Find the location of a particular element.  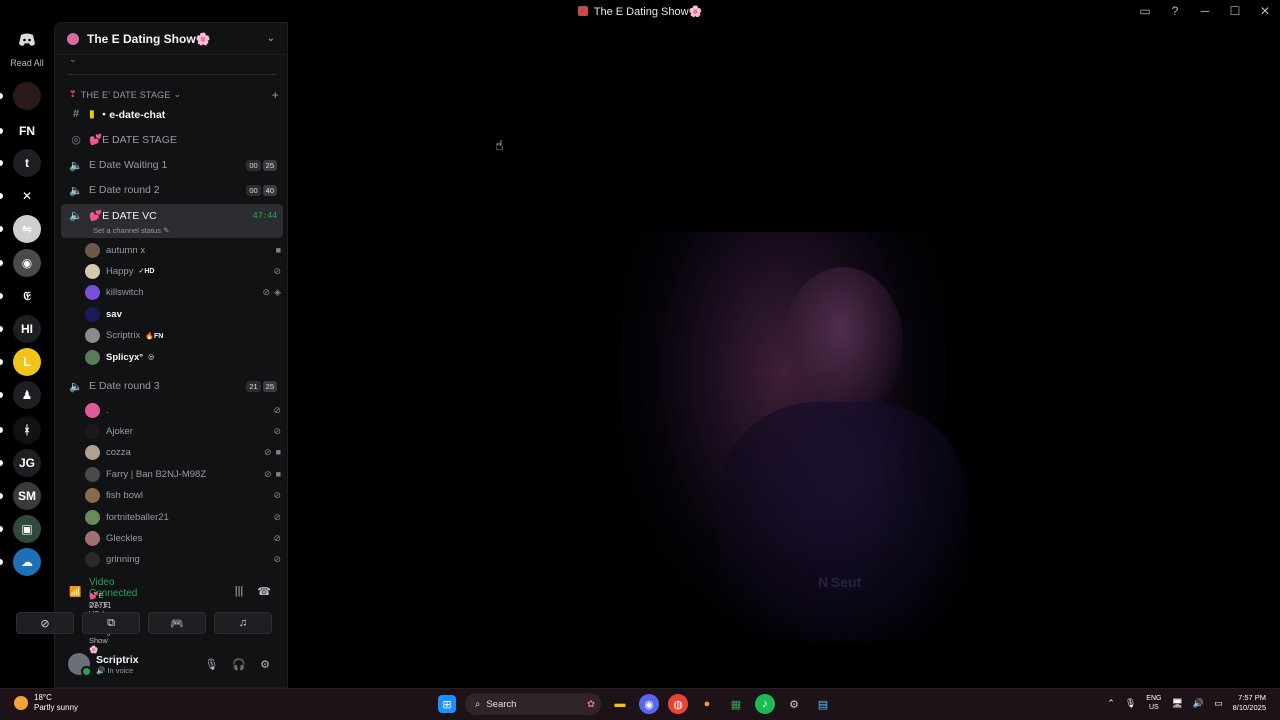

category-header: ❣ THE E' DATE STAGE ⌄ + is located at coordinates (174, 95).